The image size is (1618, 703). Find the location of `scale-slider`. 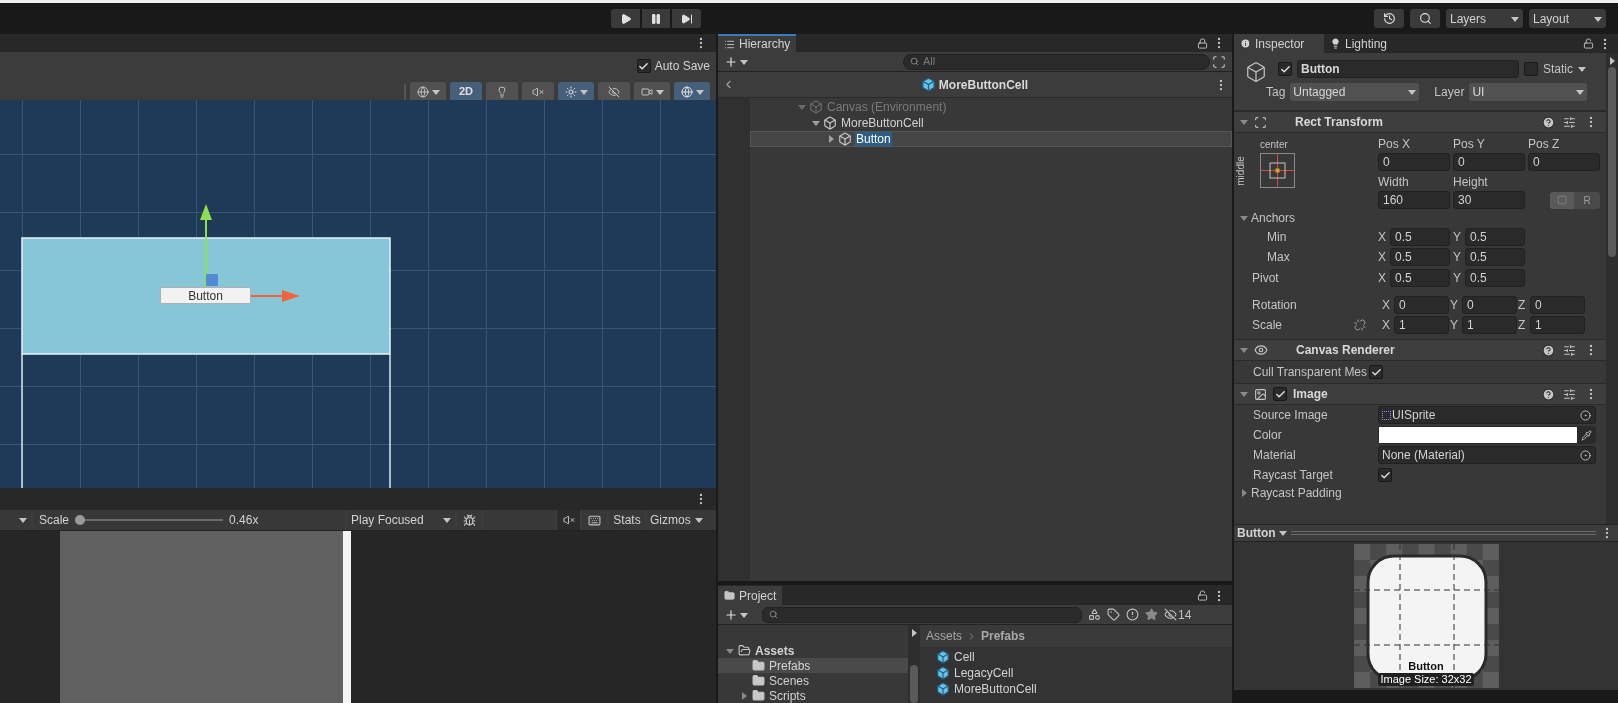

scale-slider is located at coordinates (149, 520).